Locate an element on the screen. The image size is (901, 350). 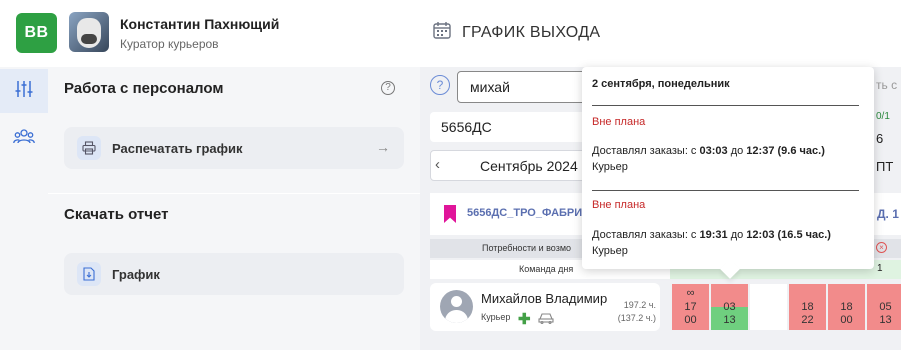
sliders-icon is located at coordinates (24, 91).